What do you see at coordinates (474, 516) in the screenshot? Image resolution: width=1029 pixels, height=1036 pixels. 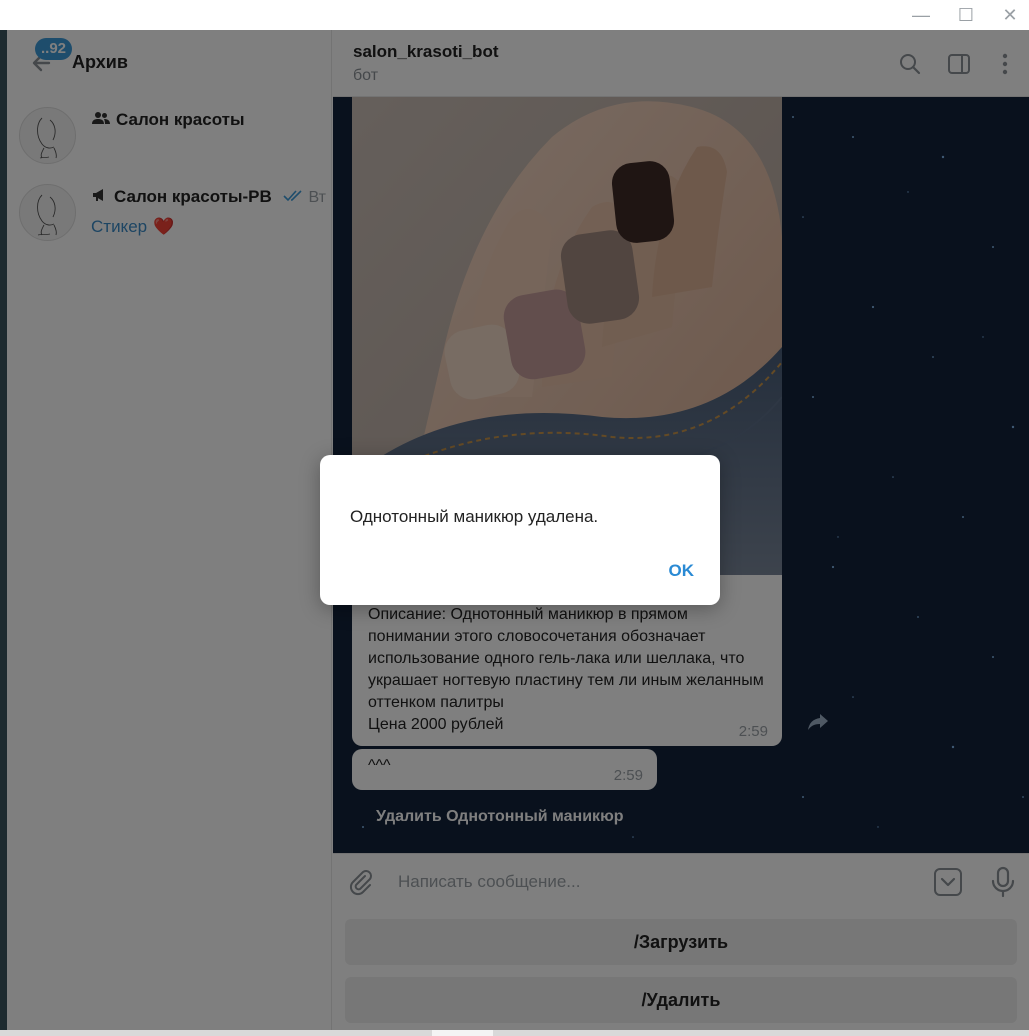 I see `dialog-message: Однотонный маникюр удалена.` at bounding box center [474, 516].